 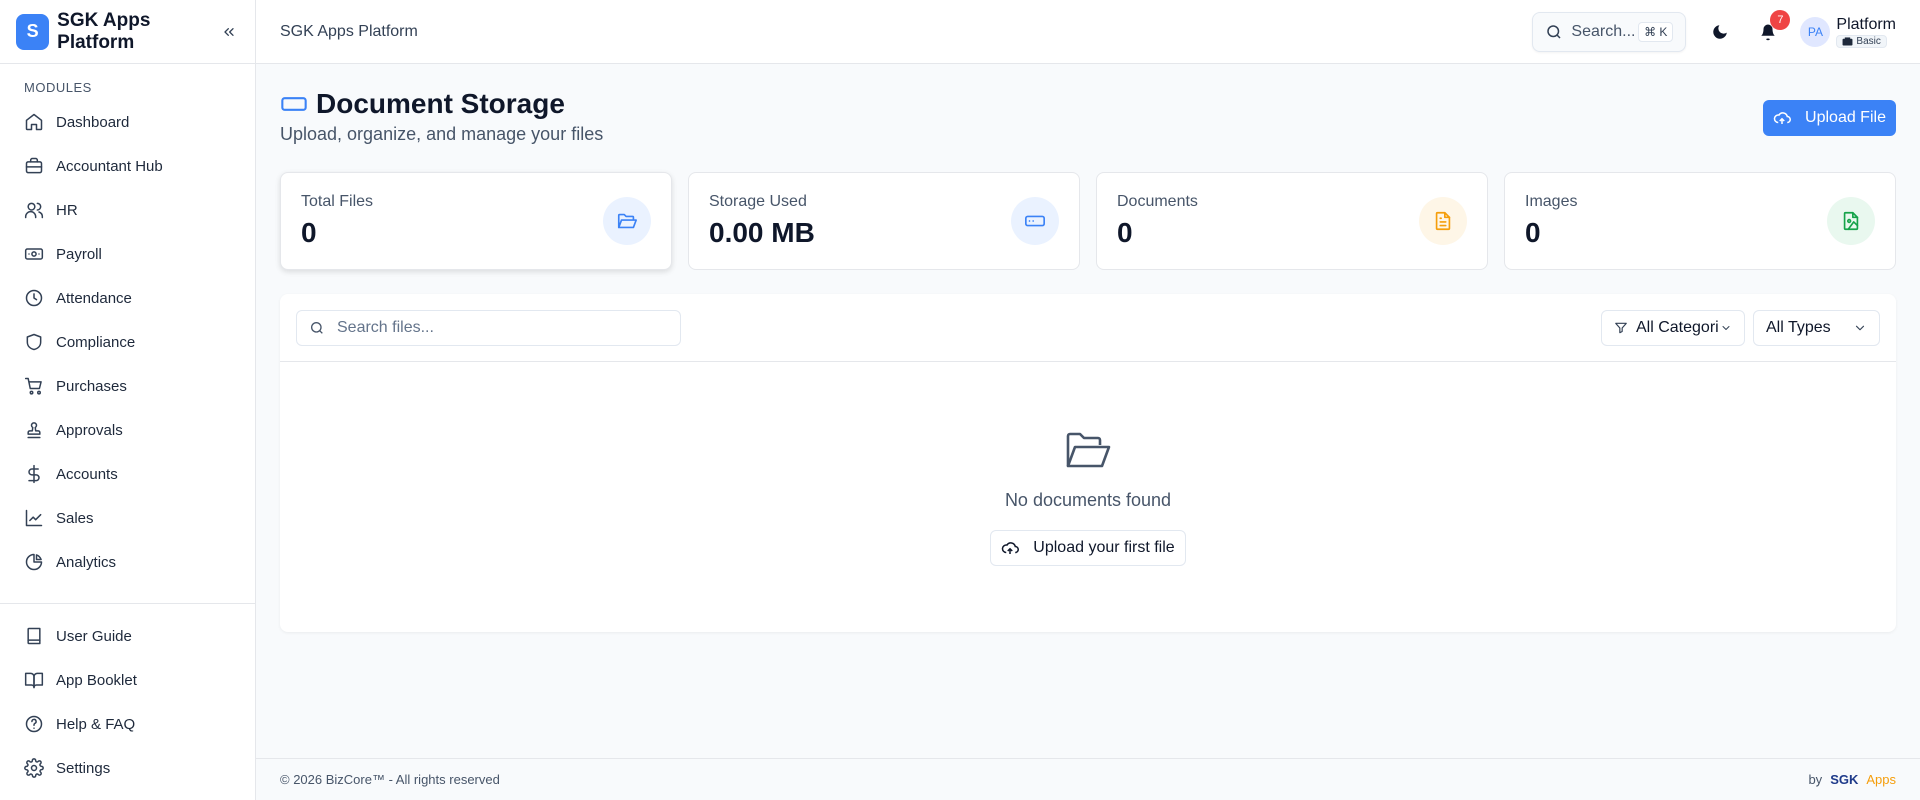 What do you see at coordinates (128, 430) in the screenshot?
I see `sidebar-item-approvals: Approvals` at bounding box center [128, 430].